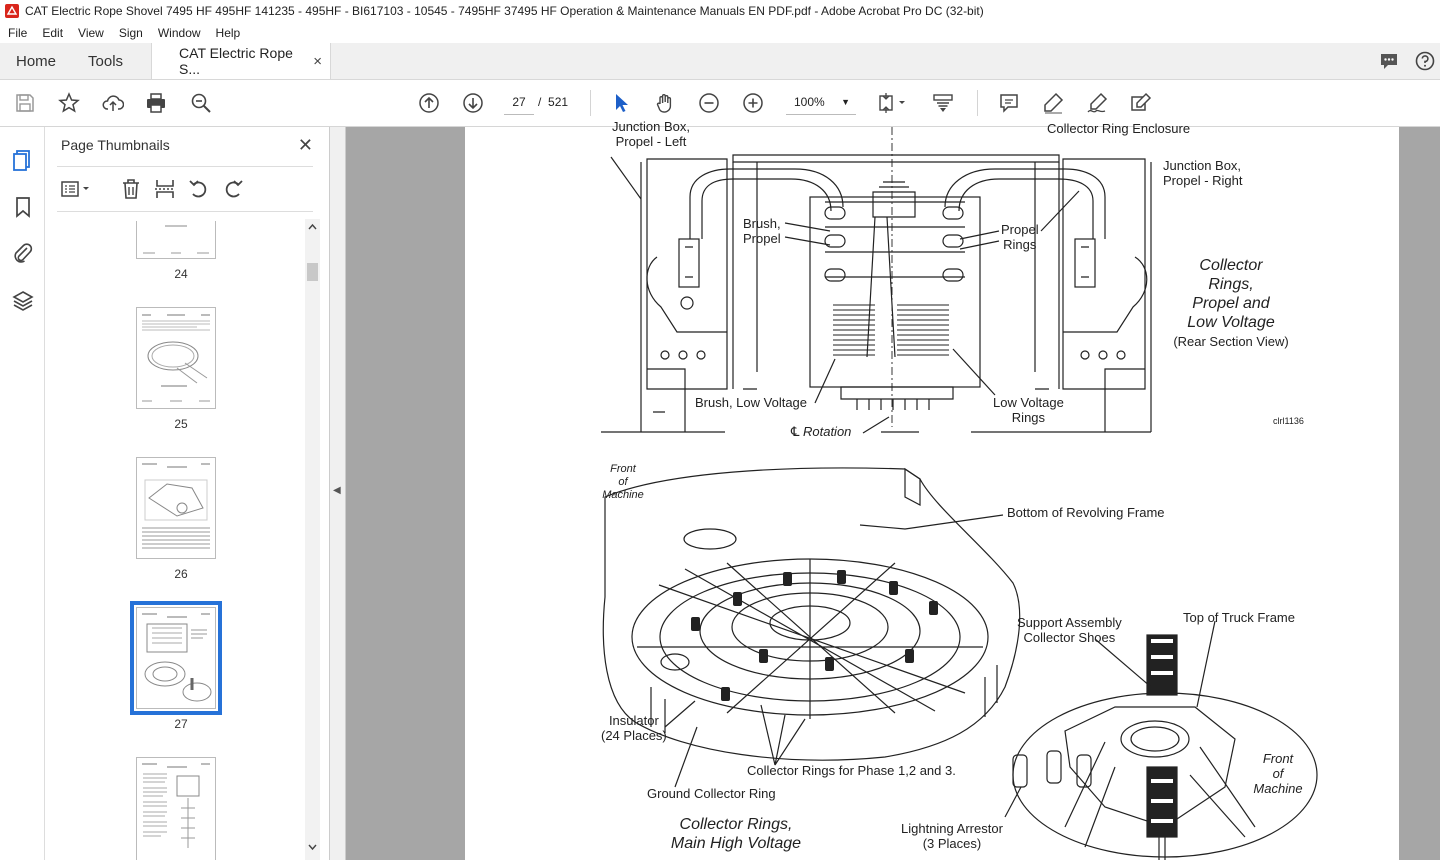 The height and width of the screenshot is (865, 1440). What do you see at coordinates (23, 253) in the screenshot?
I see `attachment-icon` at bounding box center [23, 253].